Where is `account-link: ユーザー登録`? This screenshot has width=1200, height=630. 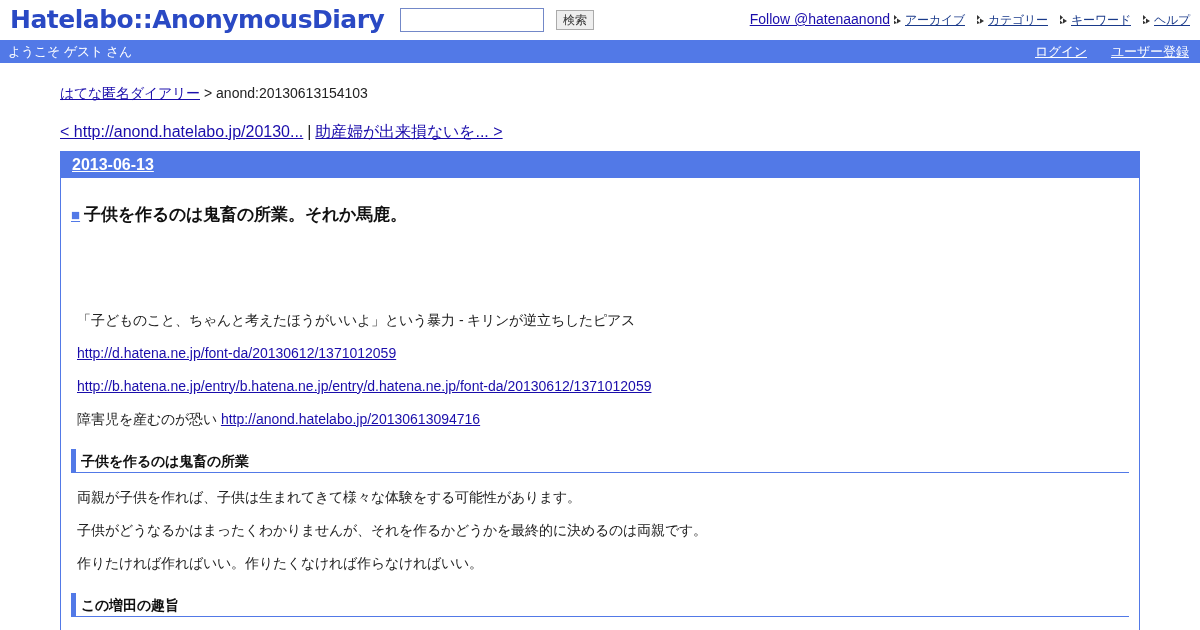 account-link: ユーザー登録 is located at coordinates (1150, 51).